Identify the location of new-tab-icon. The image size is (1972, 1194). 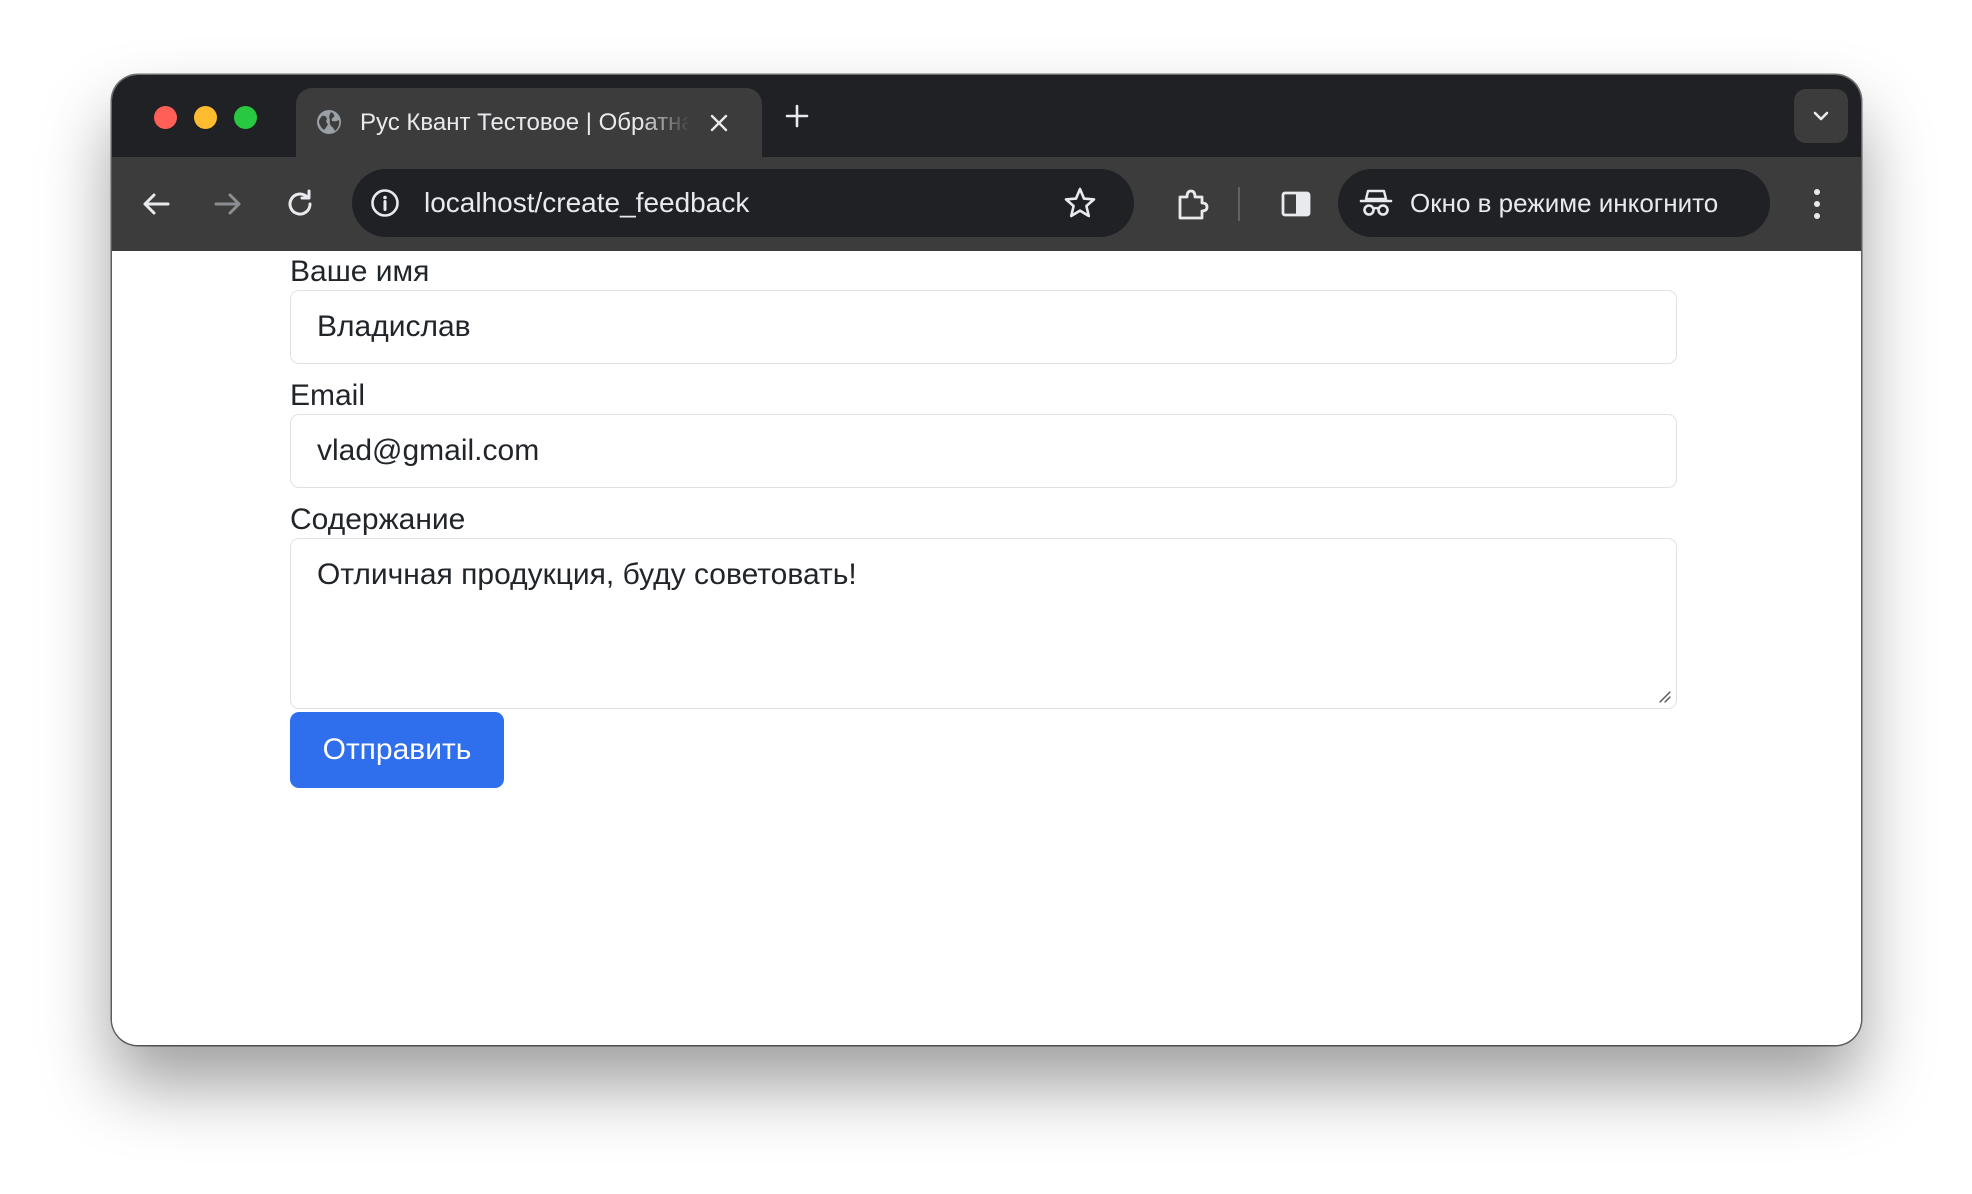
(797, 116).